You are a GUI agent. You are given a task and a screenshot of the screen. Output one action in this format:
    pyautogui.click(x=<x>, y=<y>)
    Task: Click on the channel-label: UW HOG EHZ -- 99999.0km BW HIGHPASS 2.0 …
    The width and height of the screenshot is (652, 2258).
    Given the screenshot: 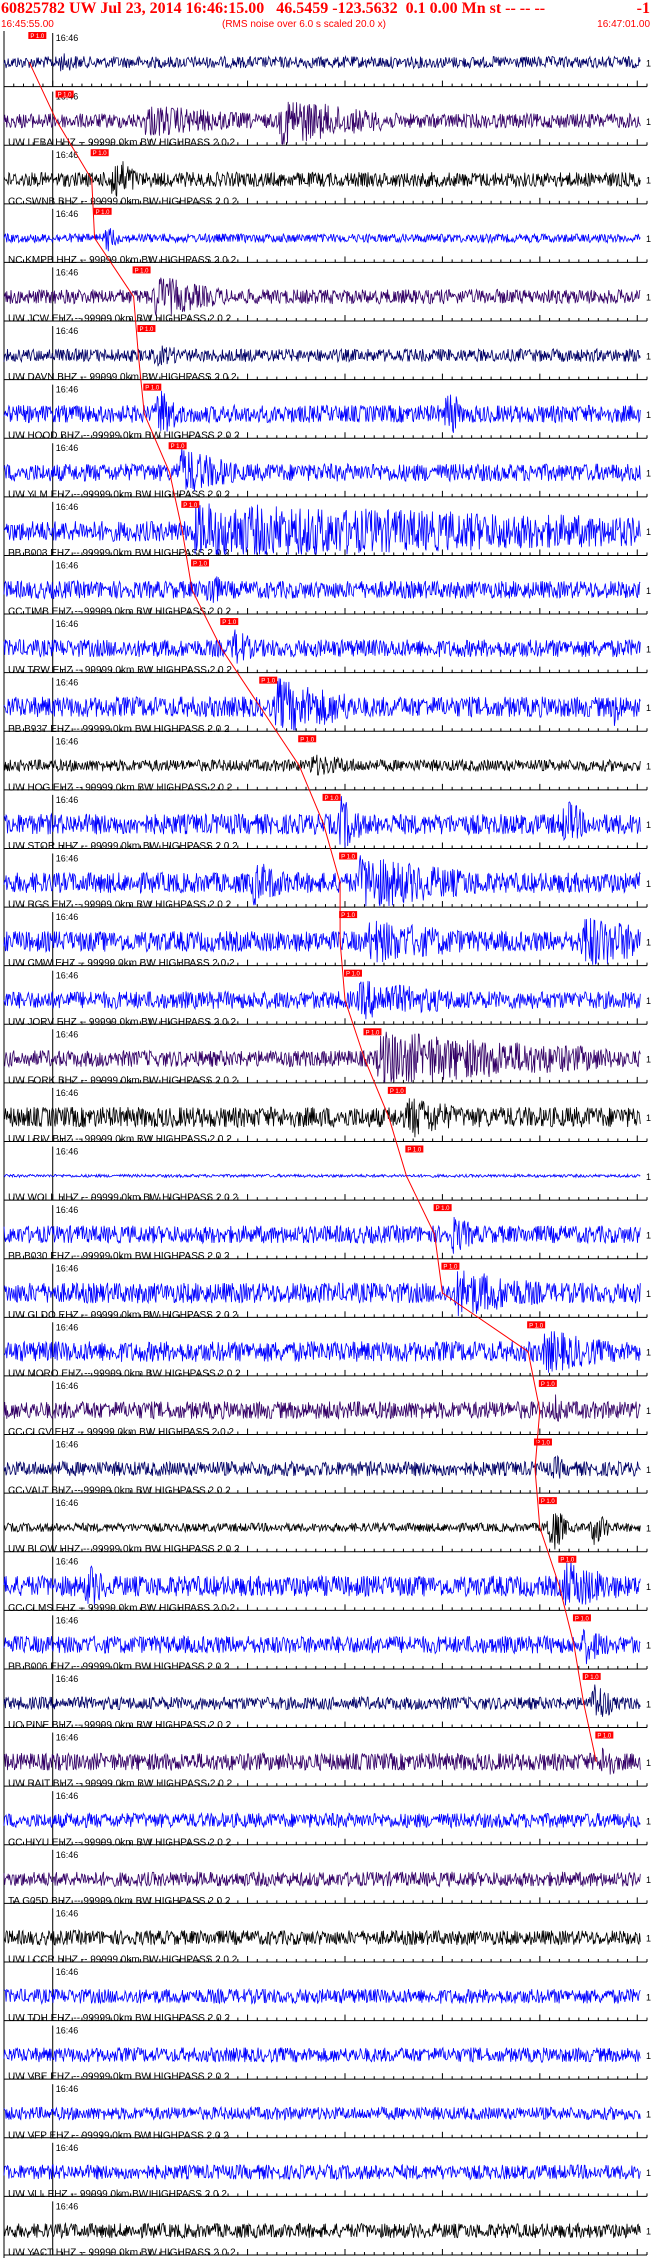 What is the action you would take?
    pyautogui.click(x=120, y=787)
    